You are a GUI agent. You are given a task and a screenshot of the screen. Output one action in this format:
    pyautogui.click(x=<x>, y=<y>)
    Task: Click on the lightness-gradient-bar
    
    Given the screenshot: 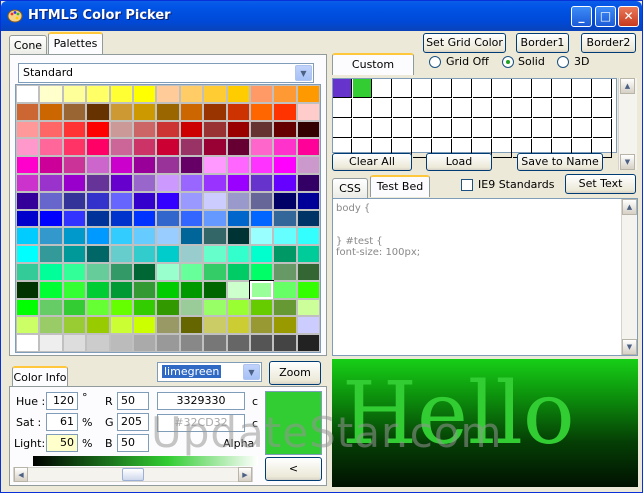 What is the action you would take?
    pyautogui.click(x=145, y=461)
    